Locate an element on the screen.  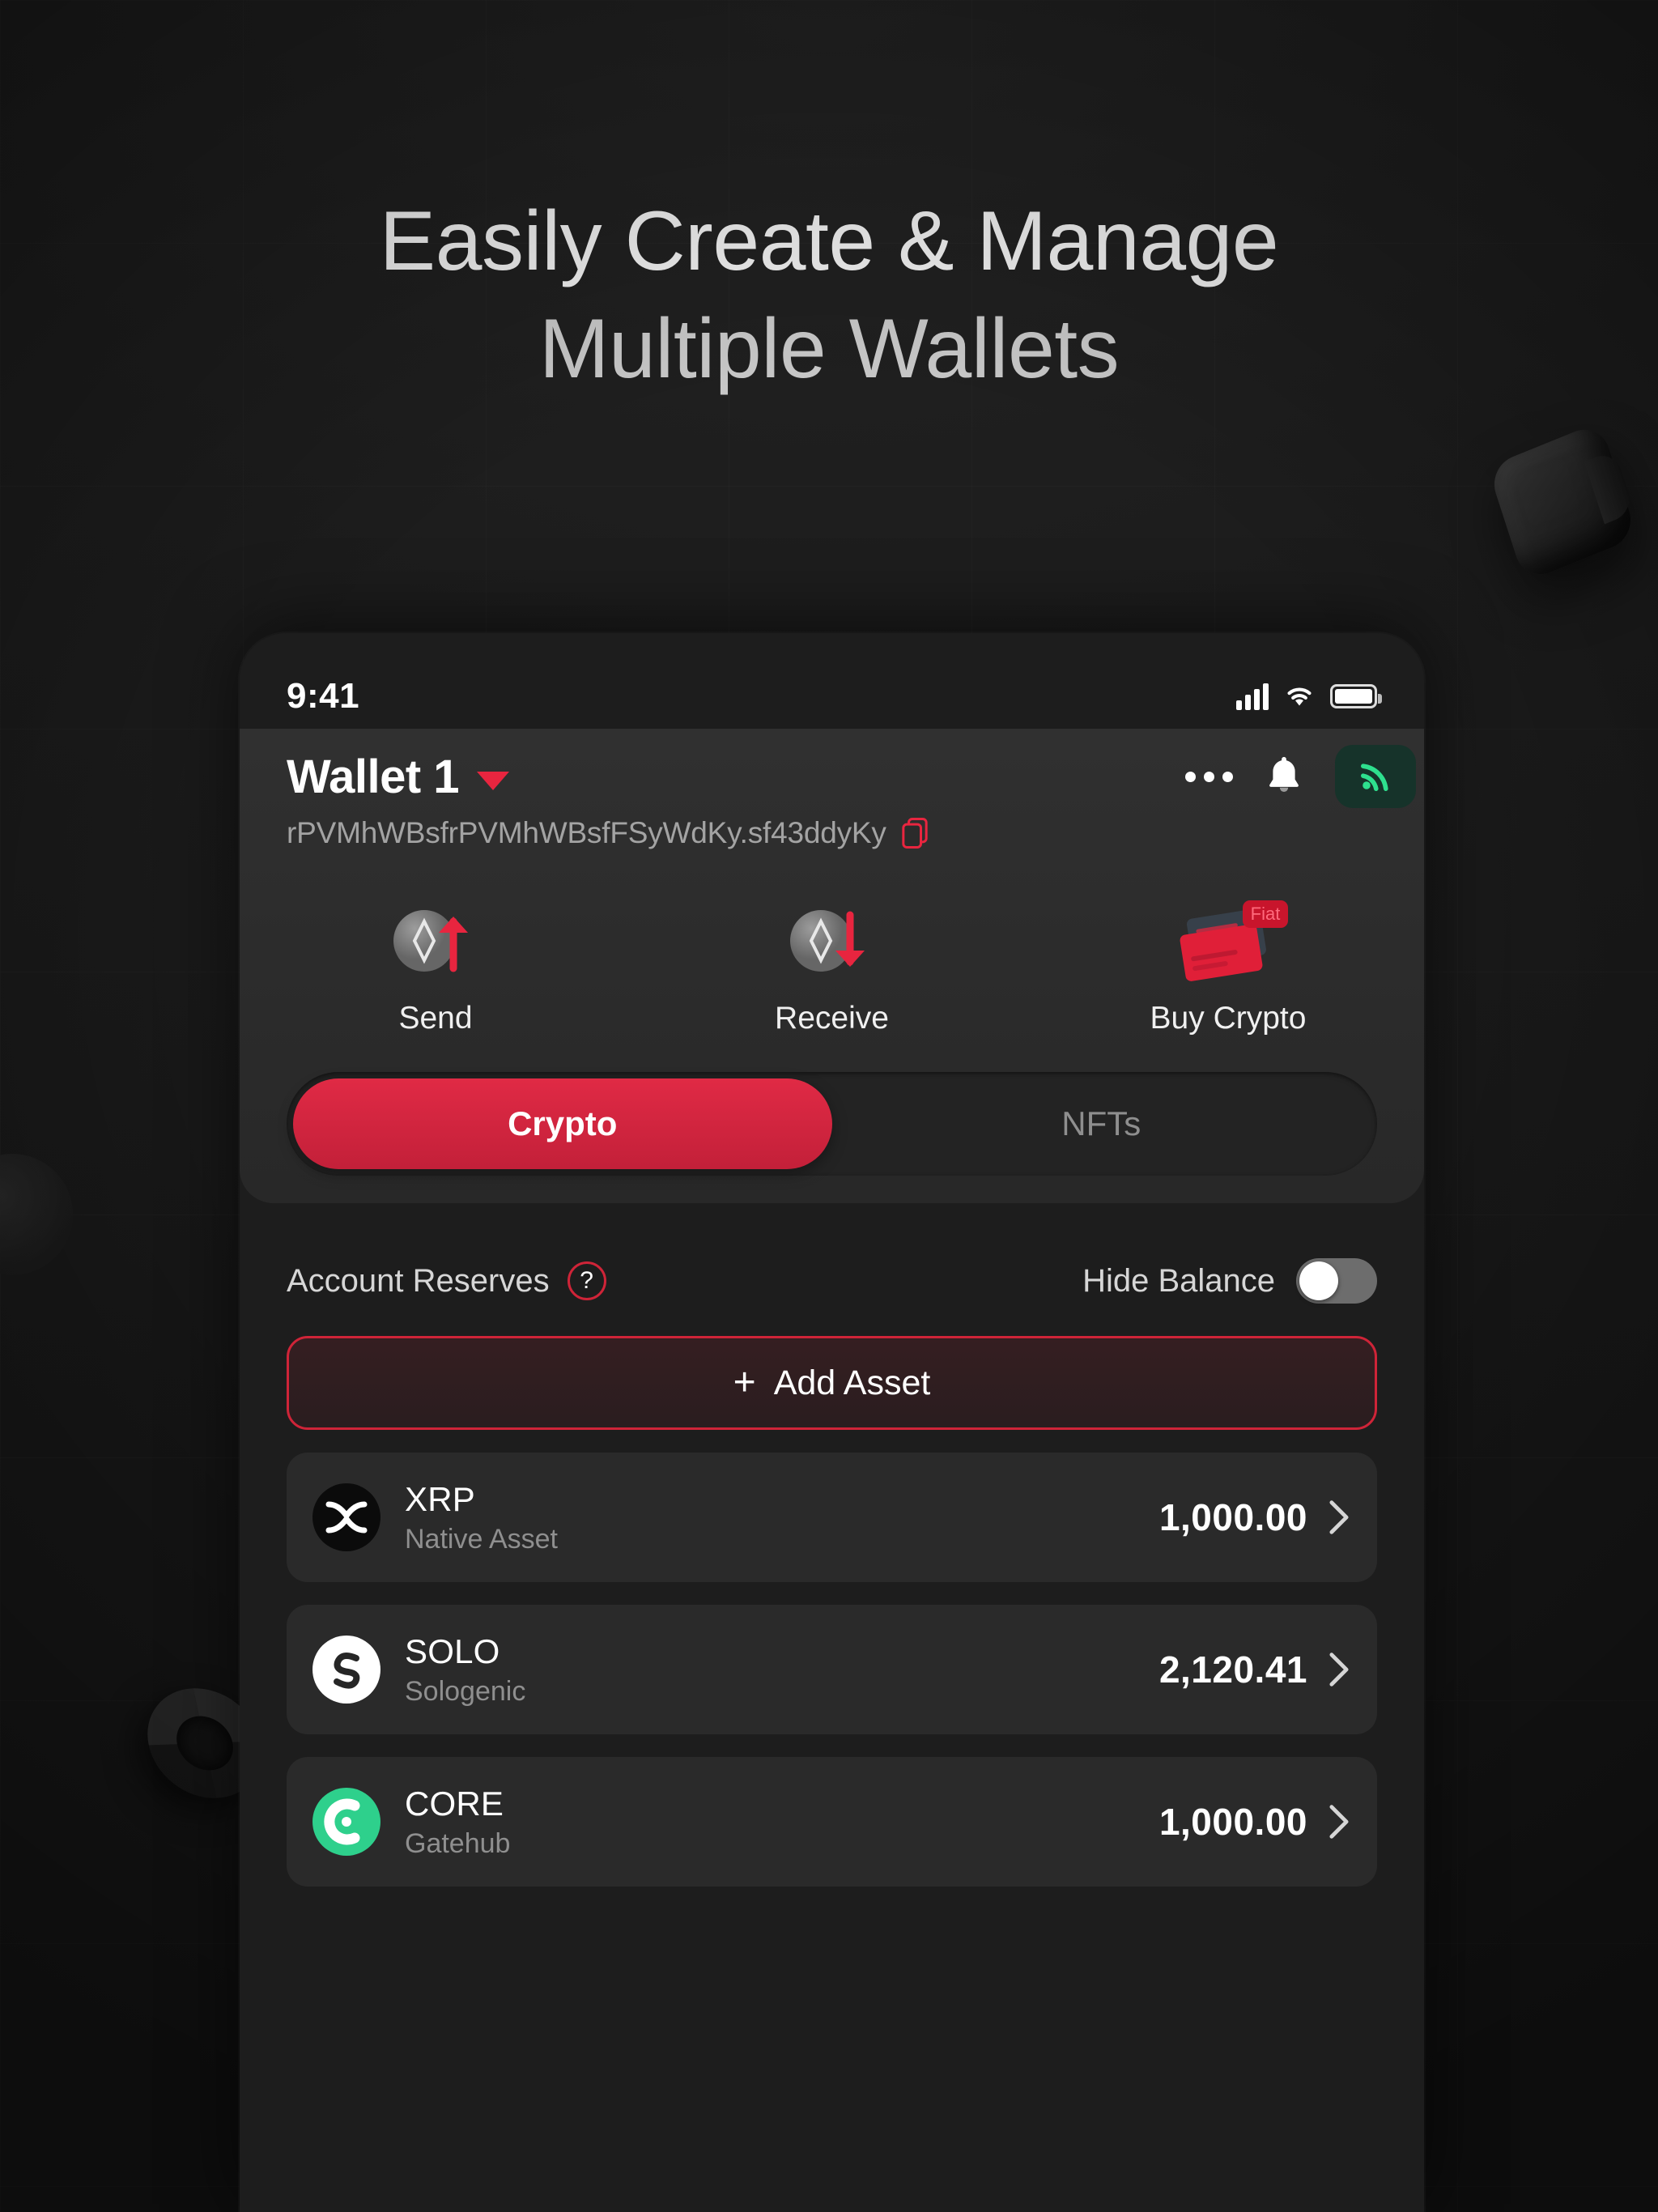
status-time: 9:41 is located at coordinates (323, 696).